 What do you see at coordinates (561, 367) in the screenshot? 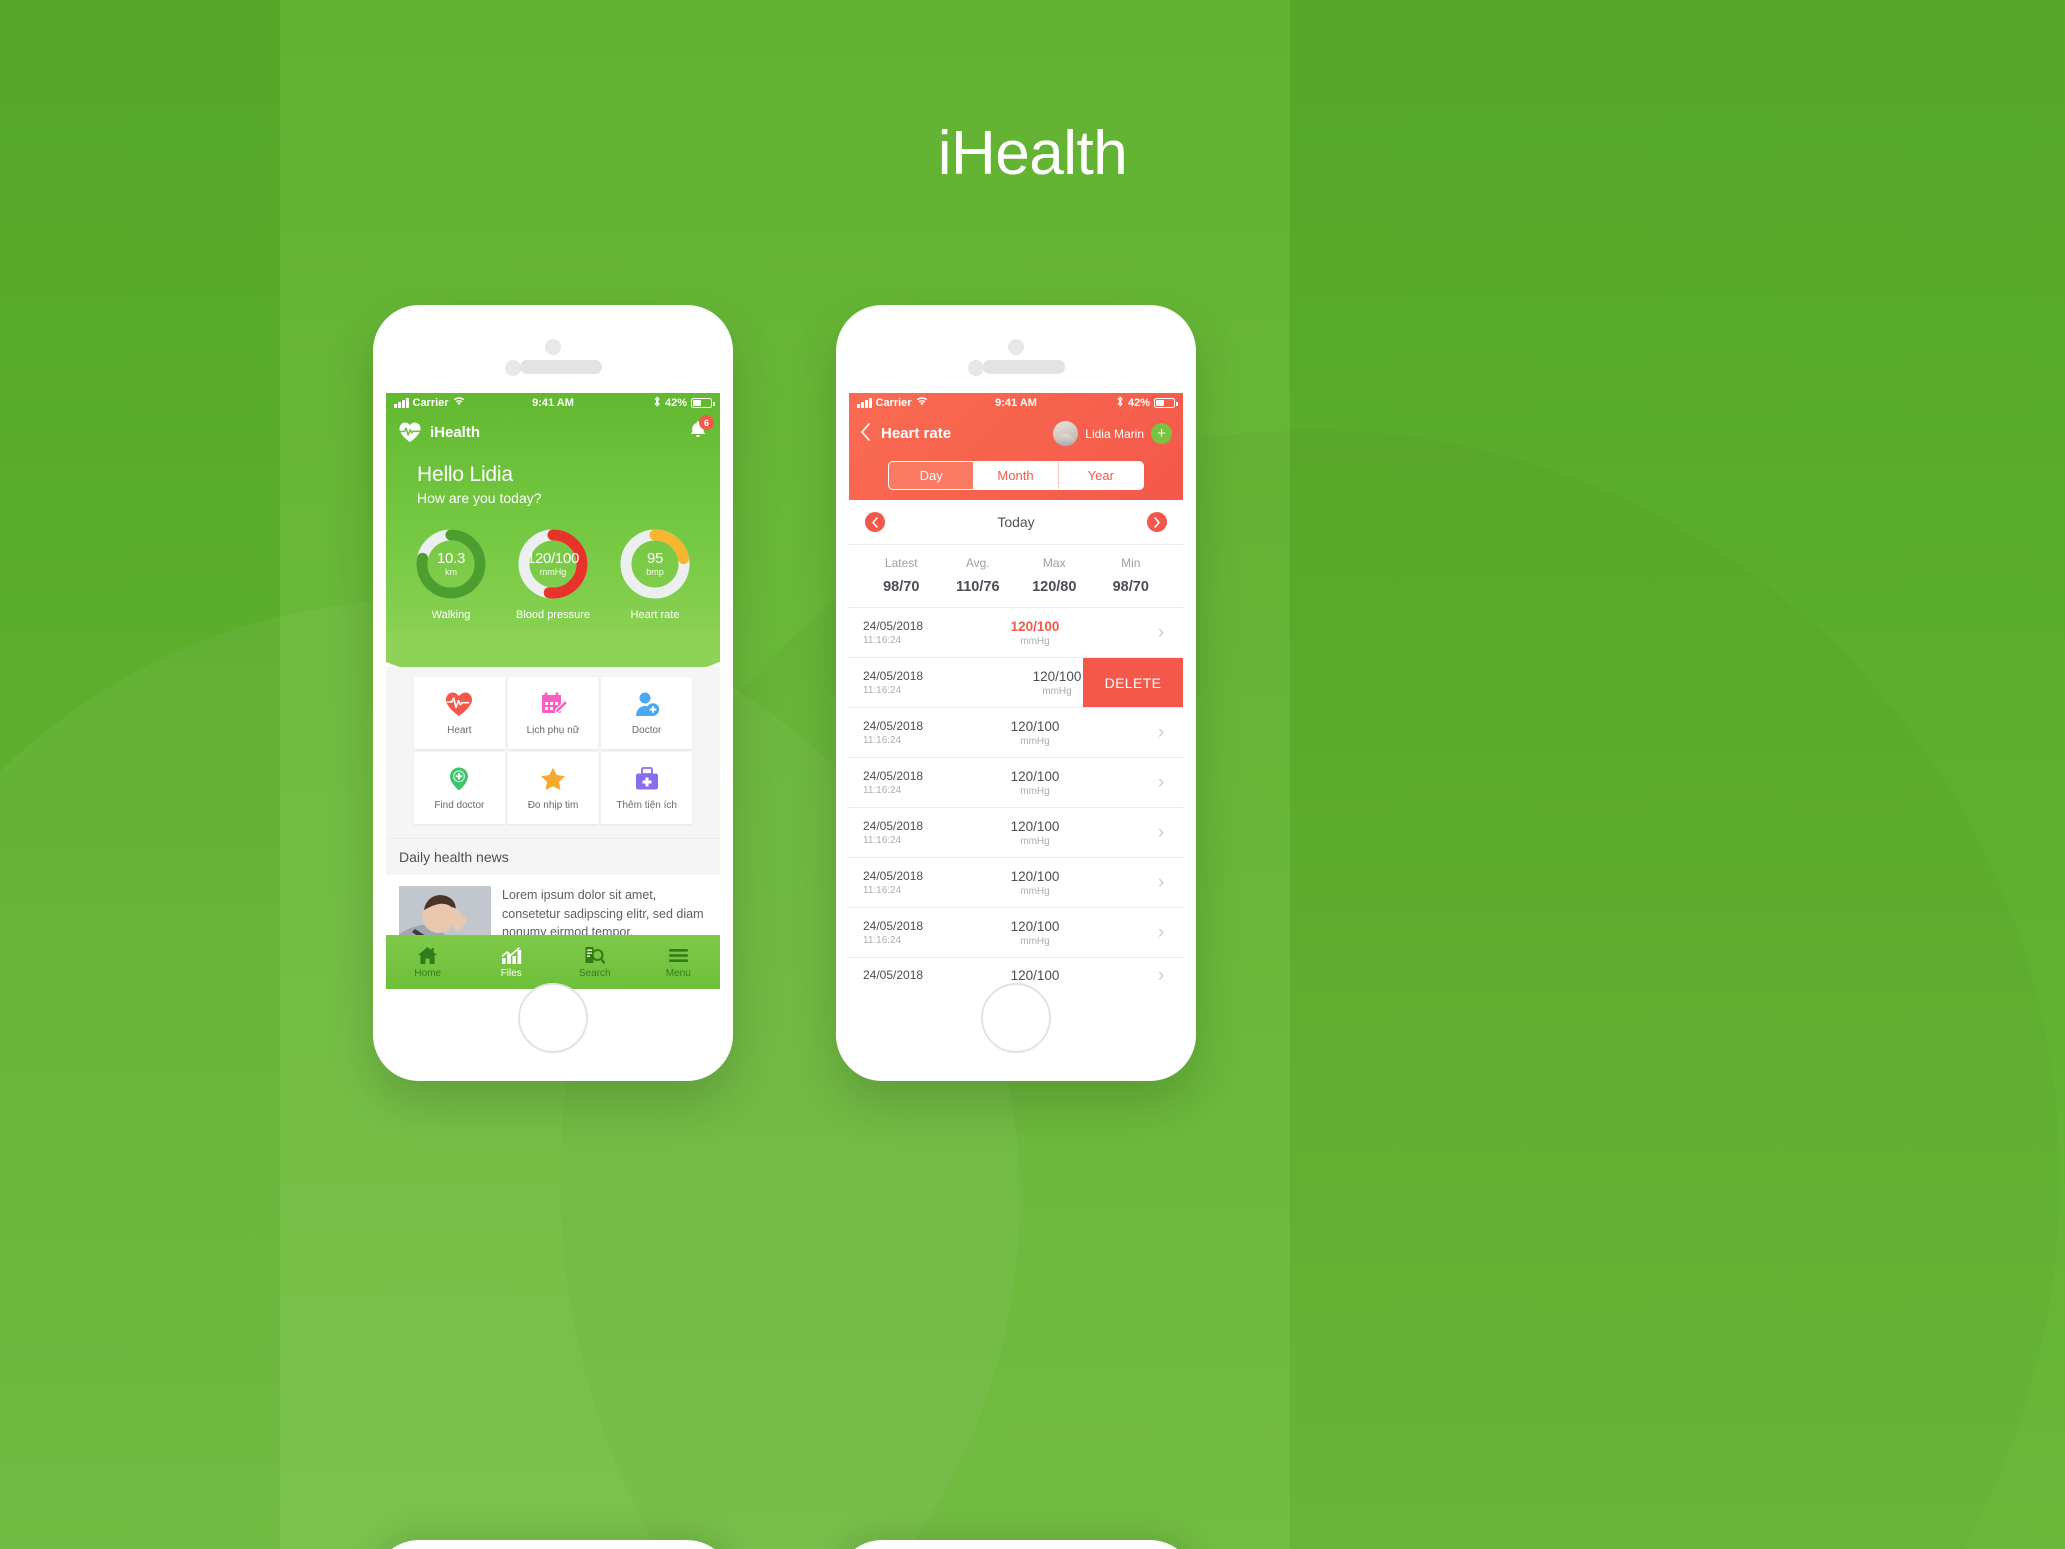
I see `earpiece-speaker` at bounding box center [561, 367].